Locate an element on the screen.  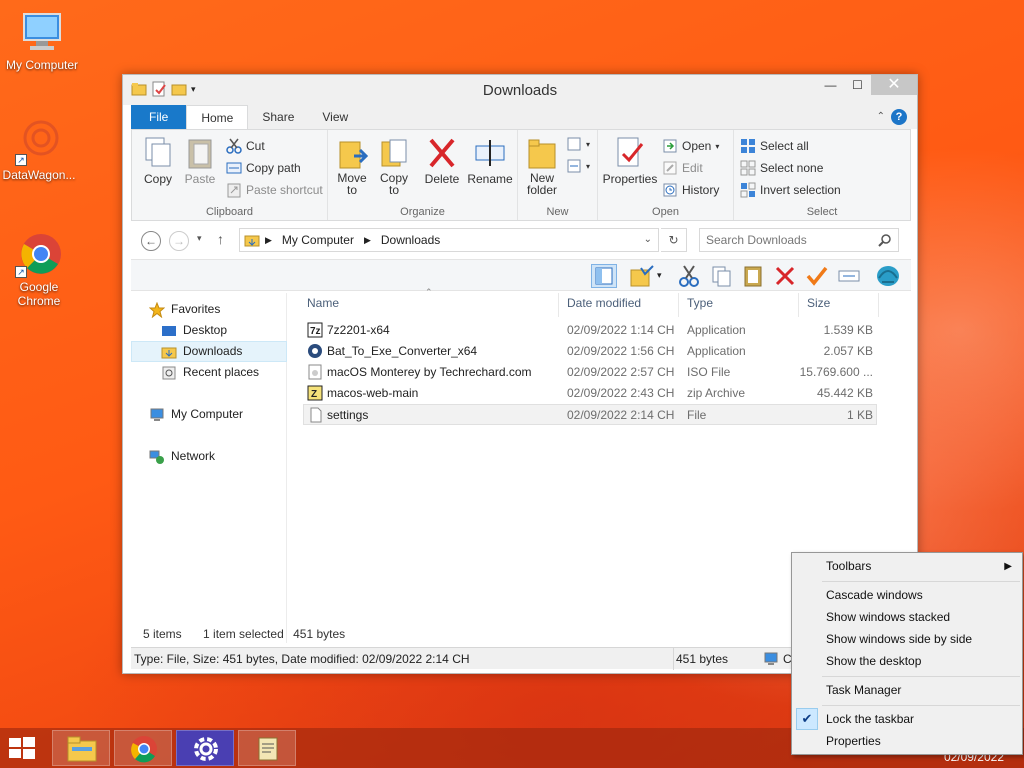
paste-shortcut-button: Paste shortcut is located at coordinates (274, 190).